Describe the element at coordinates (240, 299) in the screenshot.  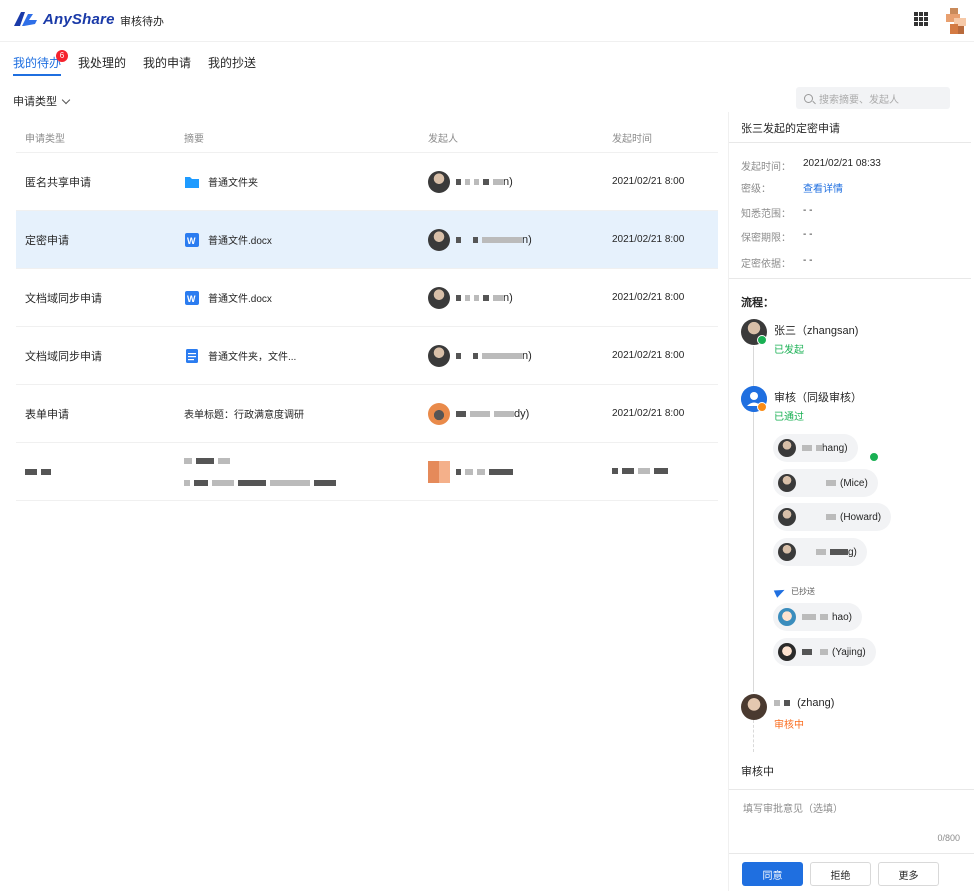
I see `row-summary: 普通文件.docx` at that location.